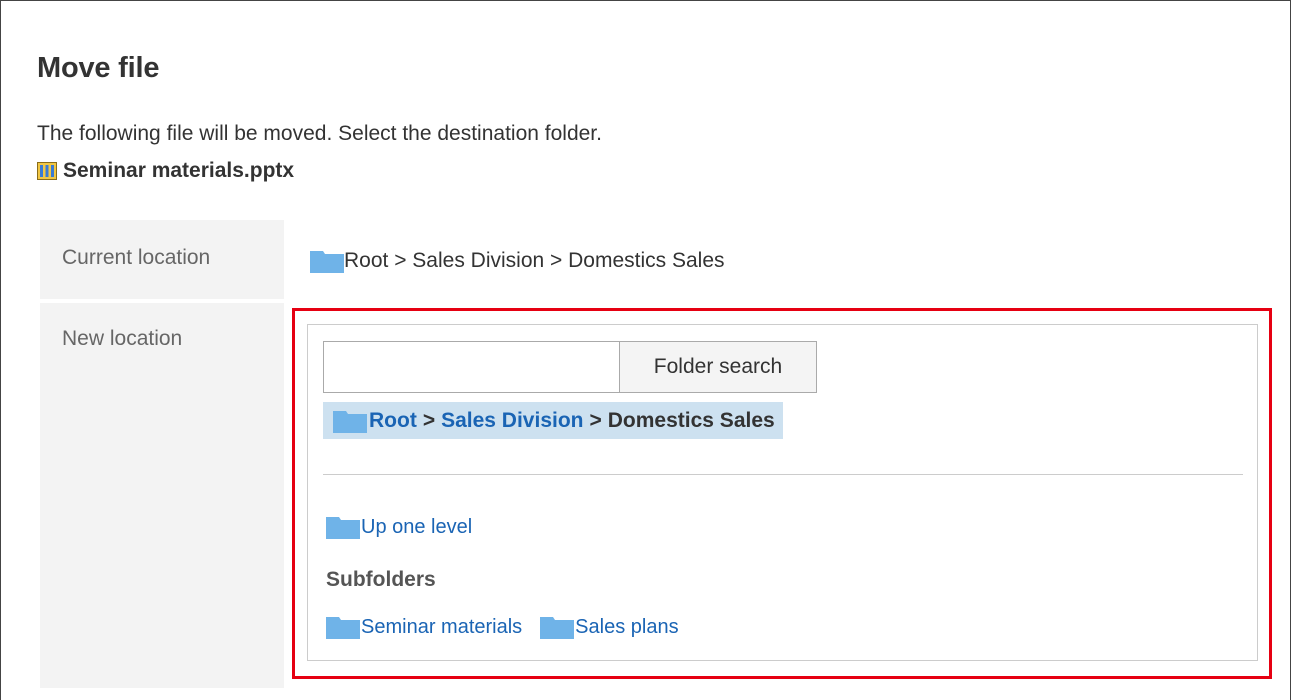 This screenshot has height=700, width=1293. What do you see at coordinates (162, 259) in the screenshot?
I see `current-location-label: Current location` at bounding box center [162, 259].